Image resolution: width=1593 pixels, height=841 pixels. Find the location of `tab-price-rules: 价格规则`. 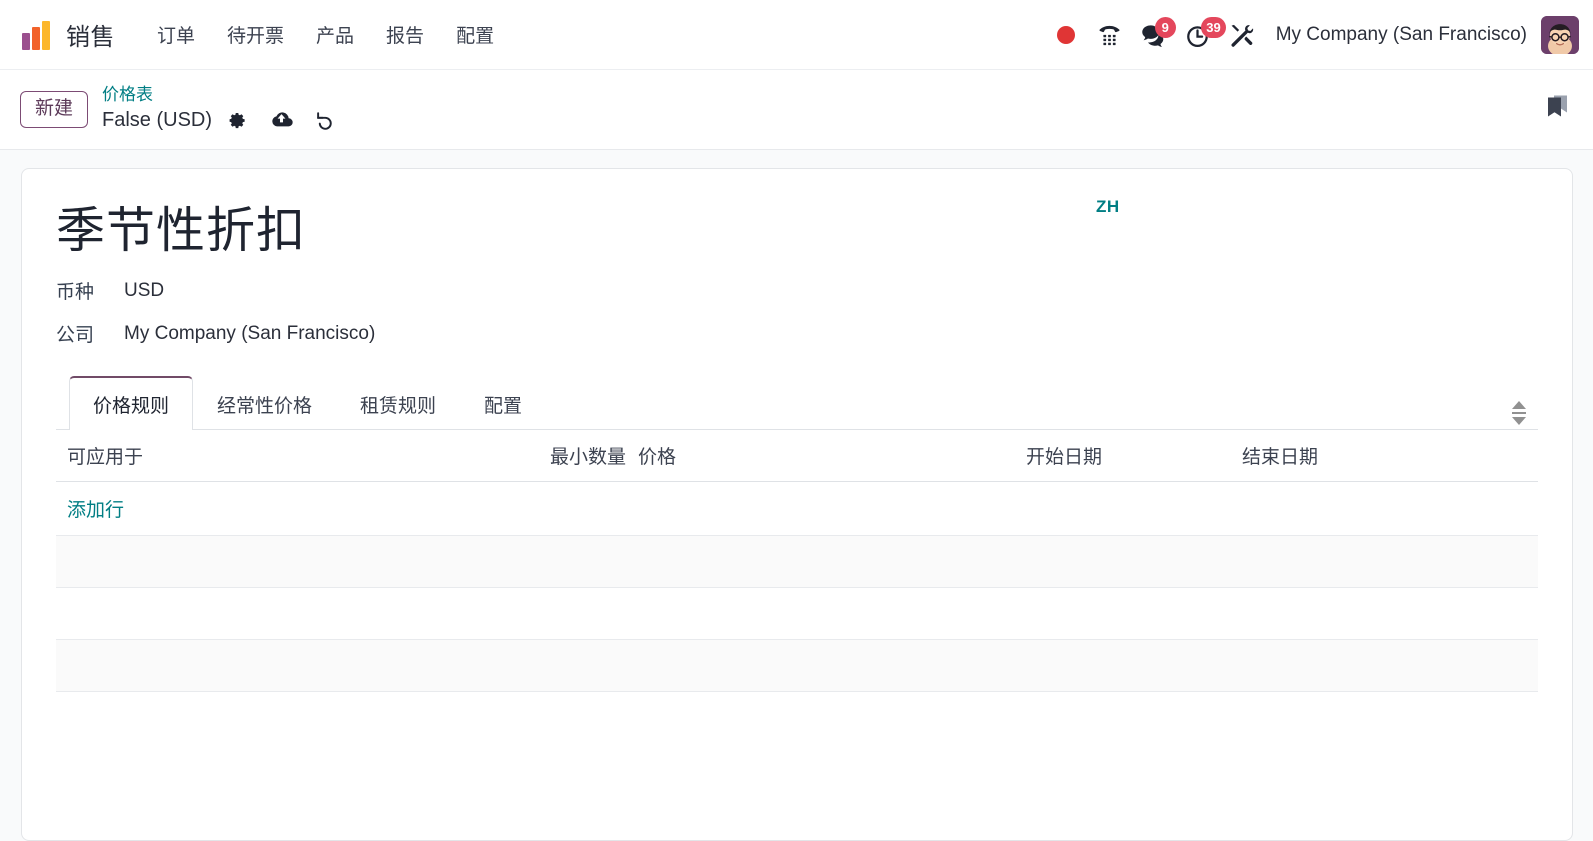

tab-price-rules: 价格规则 is located at coordinates (131, 403).